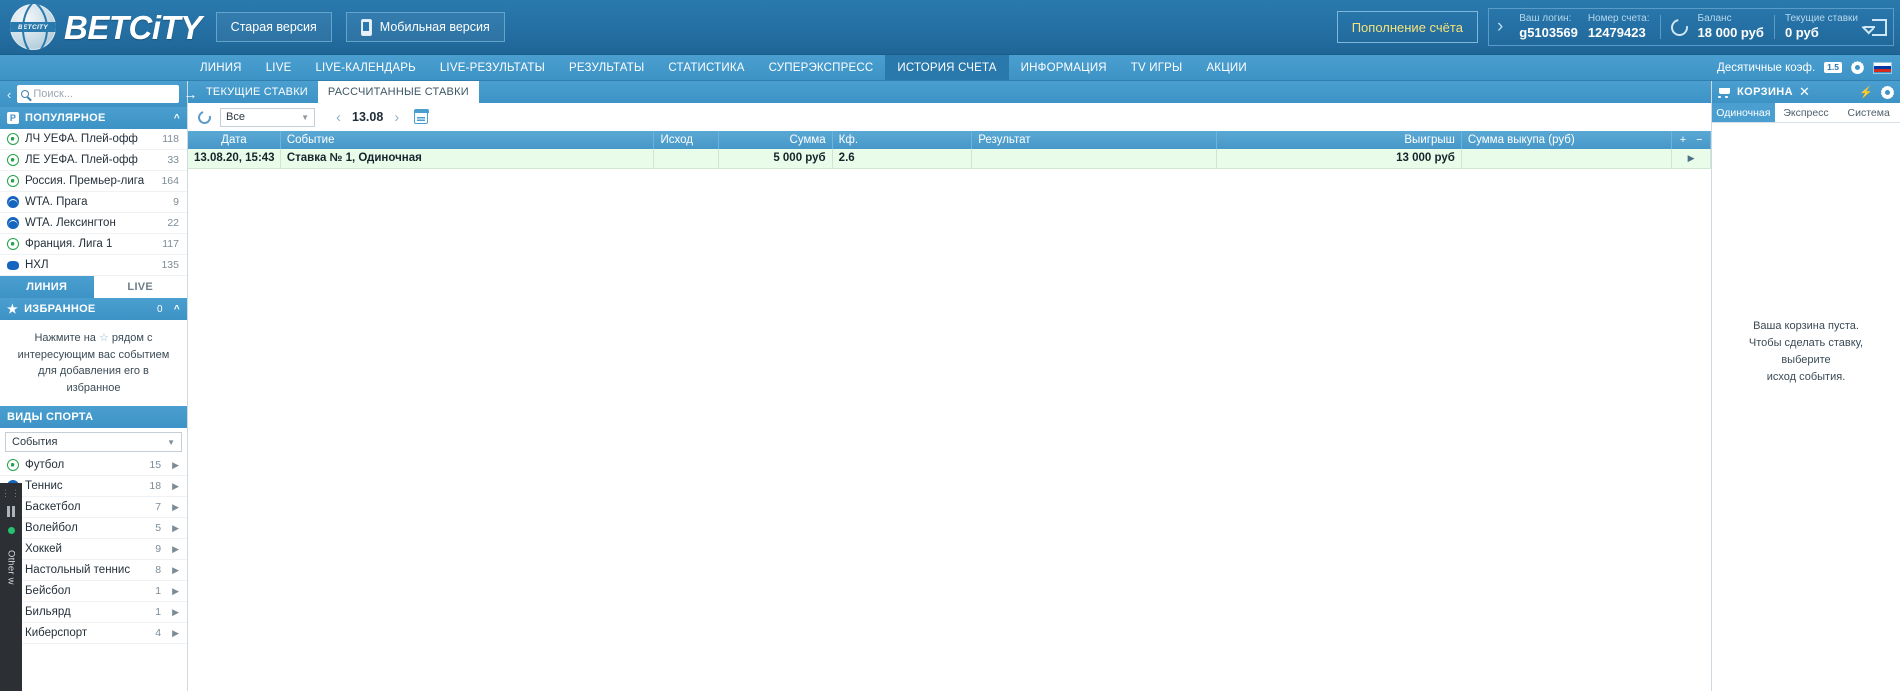 The image size is (1900, 691). Describe the element at coordinates (947, 67) in the screenshot. I see `nav-item-account-history: ИСТОРИЯ СЧЕТА` at that location.